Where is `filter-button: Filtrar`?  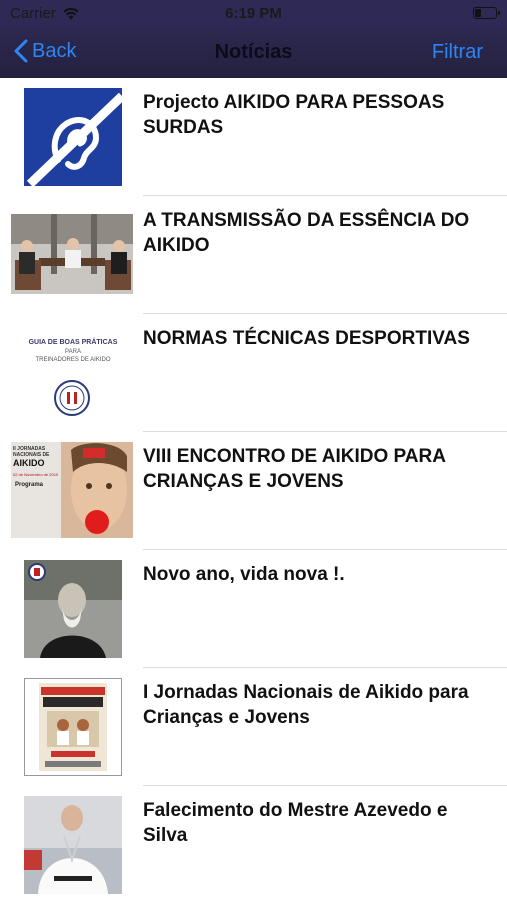
filter-button: Filtrar is located at coordinates (457, 52).